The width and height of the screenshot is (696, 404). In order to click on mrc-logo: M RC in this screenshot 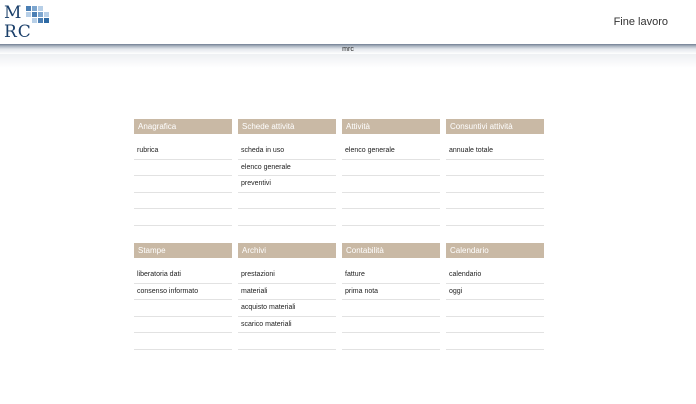, I will do `click(27, 24)`.